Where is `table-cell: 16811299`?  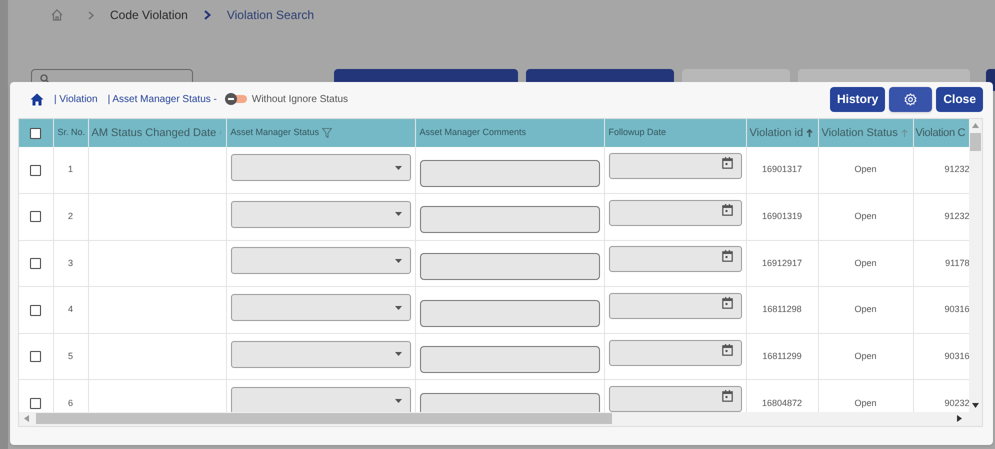 table-cell: 16811299 is located at coordinates (782, 355).